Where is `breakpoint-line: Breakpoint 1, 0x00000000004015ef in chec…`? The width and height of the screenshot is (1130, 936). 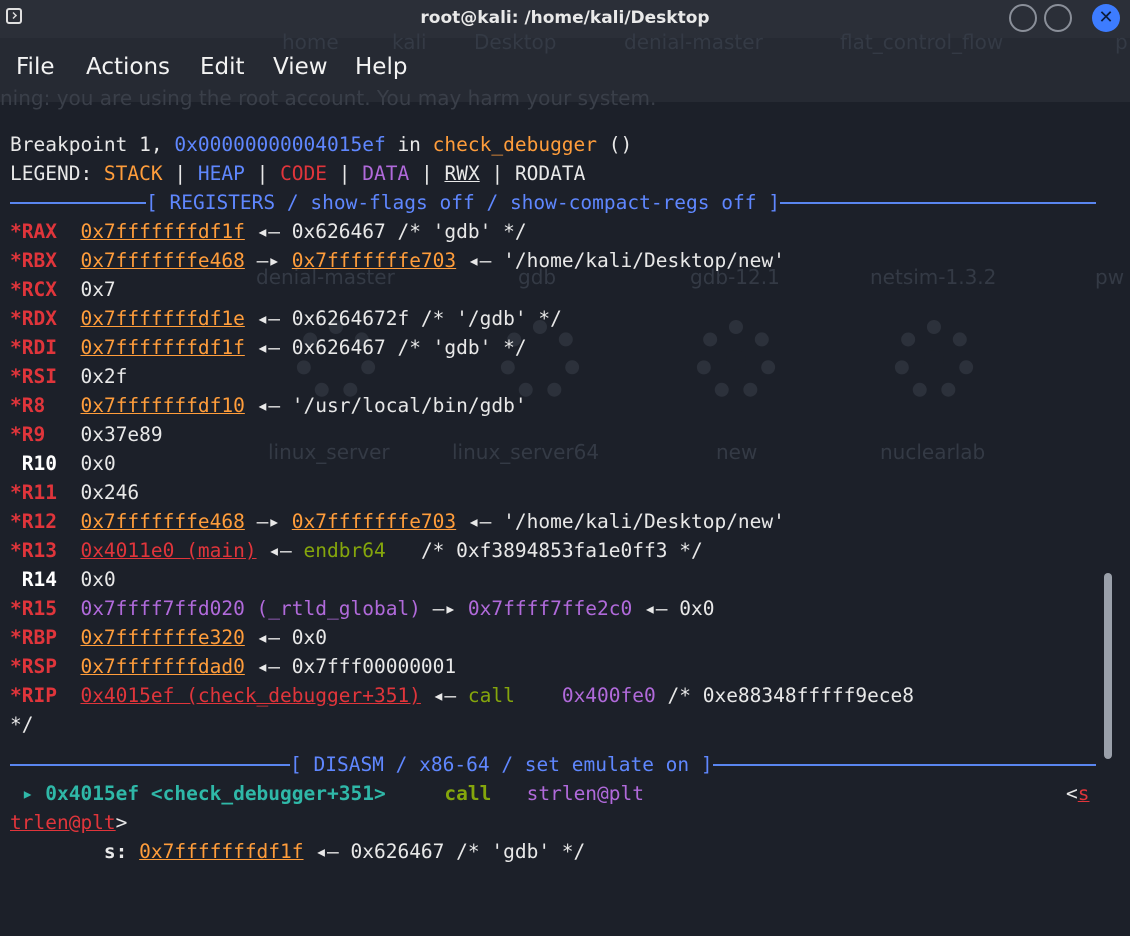
breakpoint-line: Breakpoint 1, 0x00000000004015ef in chec… is located at coordinates (321, 144).